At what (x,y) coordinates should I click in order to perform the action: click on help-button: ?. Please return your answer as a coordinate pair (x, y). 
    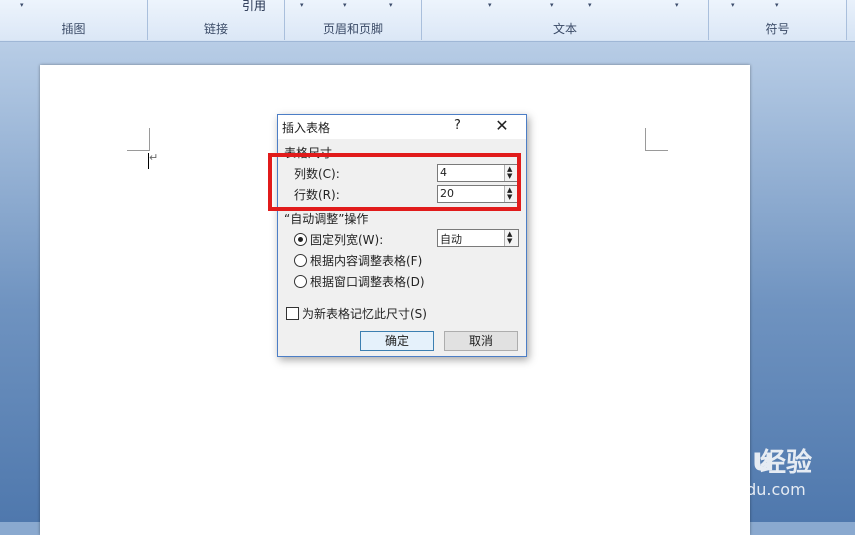
    Looking at the image, I should click on (457, 125).